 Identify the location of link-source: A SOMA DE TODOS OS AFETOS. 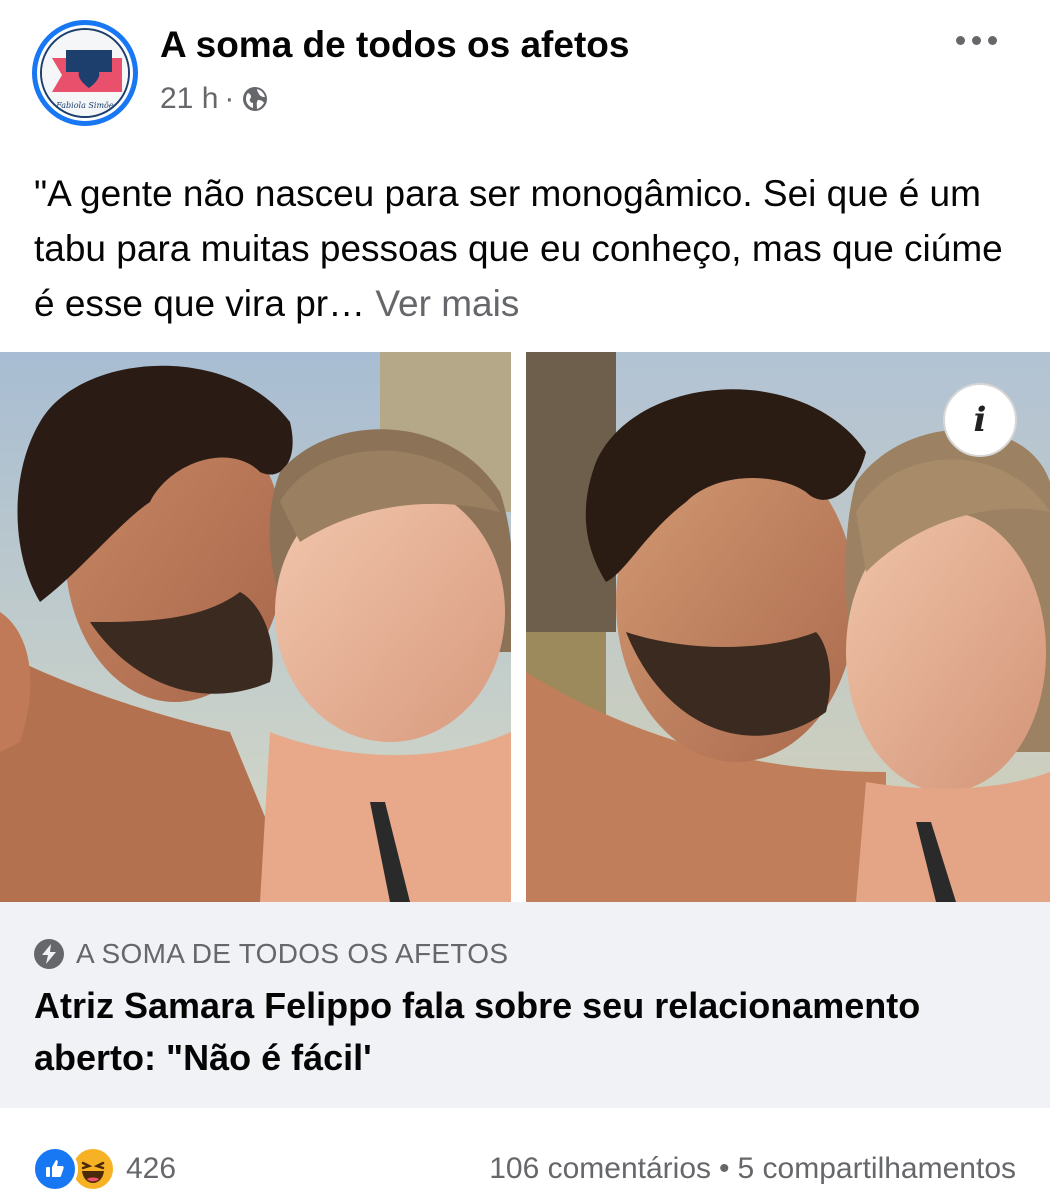
(292, 953).